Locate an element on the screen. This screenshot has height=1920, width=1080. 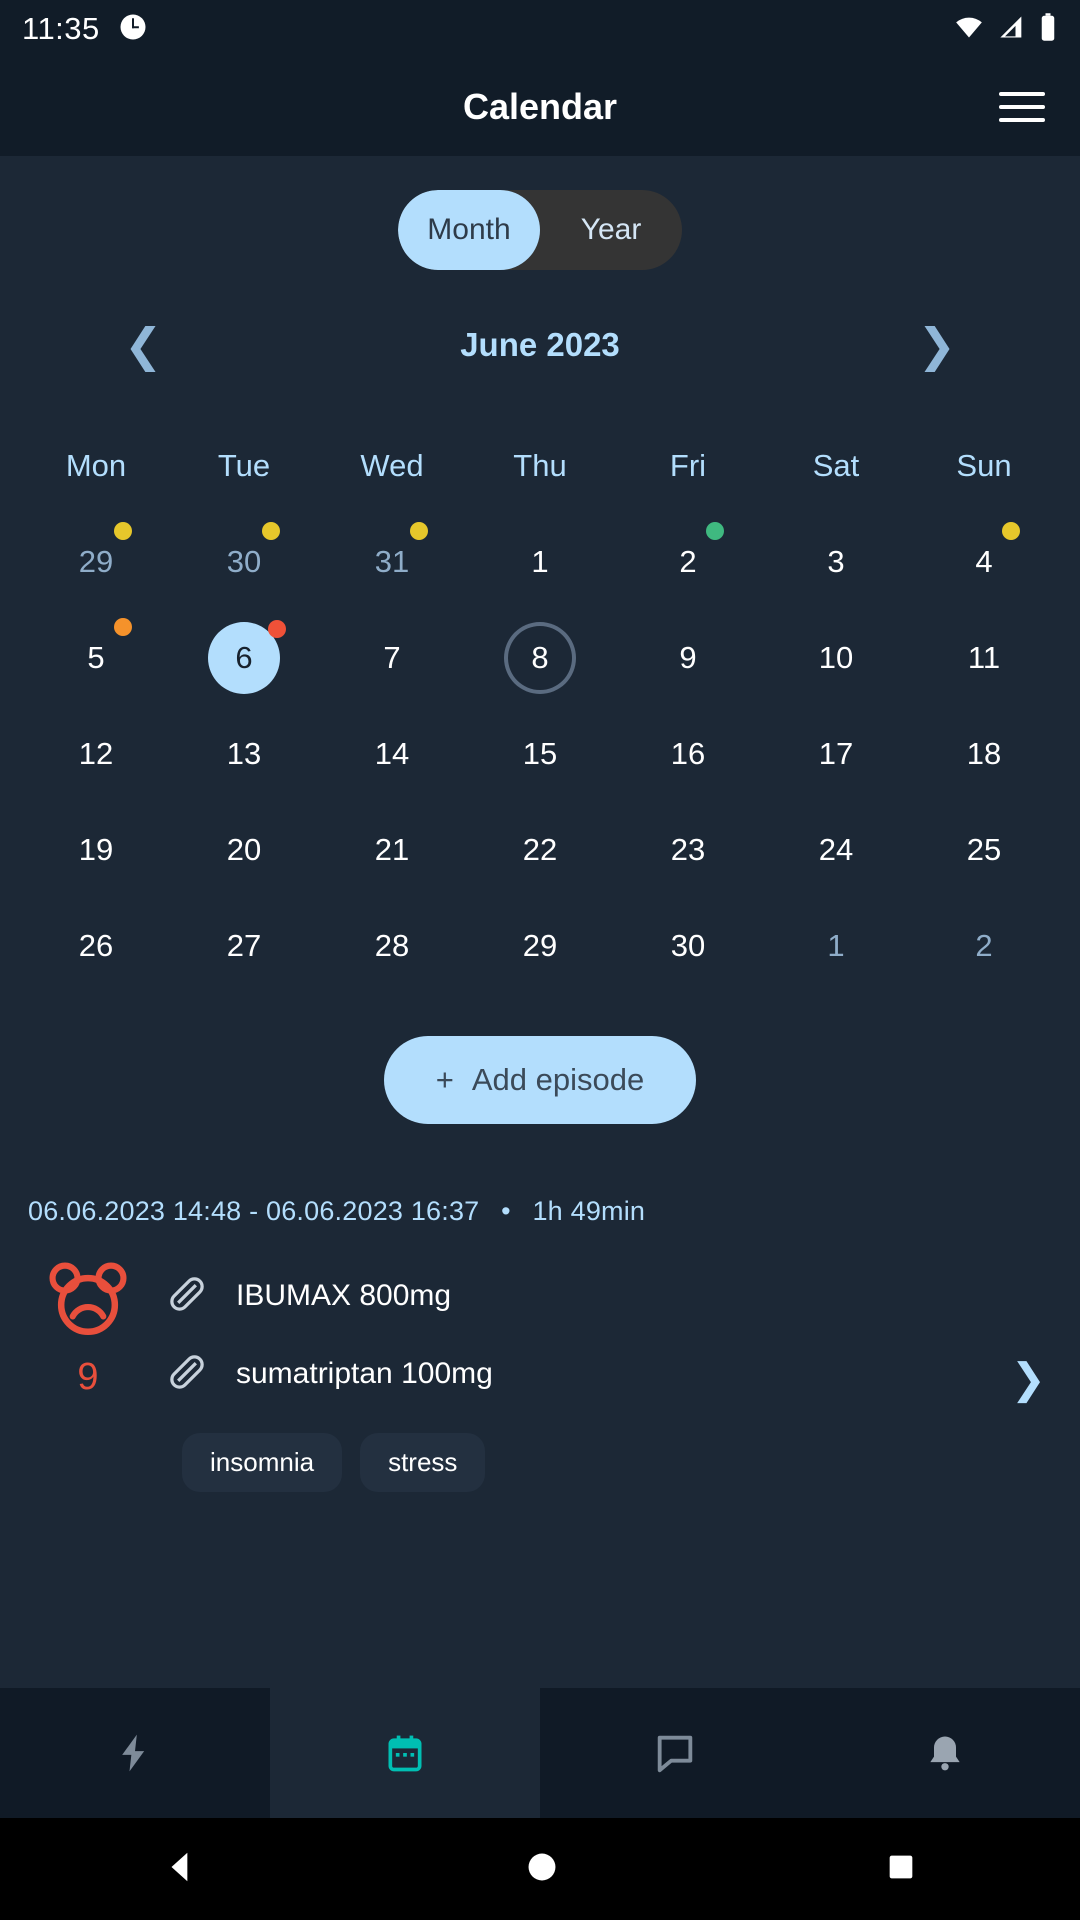
calendar-day-cell: 15 is located at coordinates (540, 754).